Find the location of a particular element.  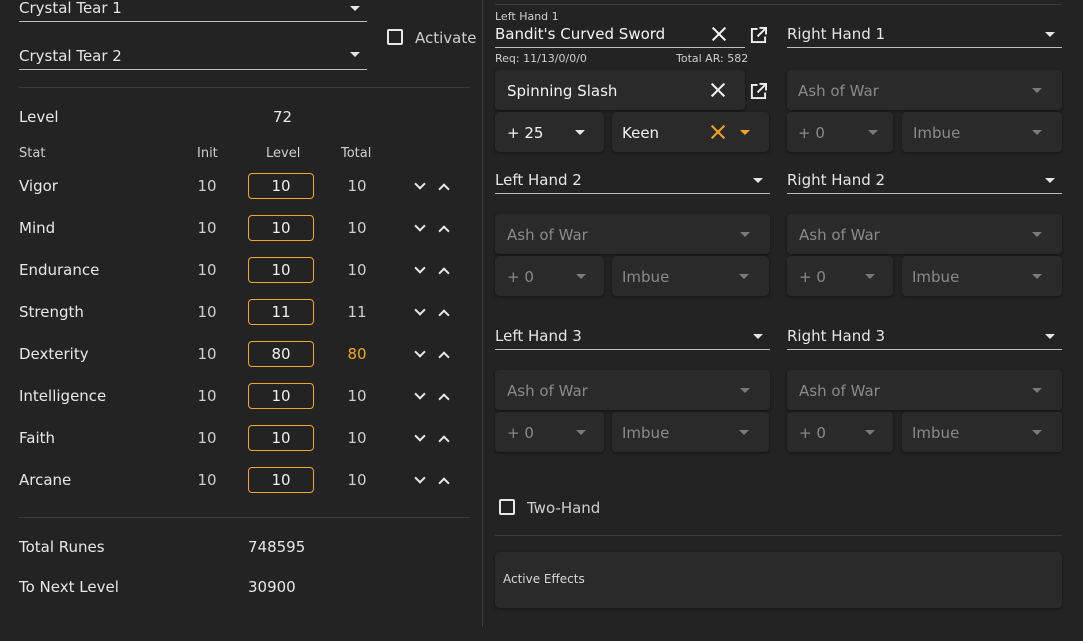

rh3-select: Right Hand 3 is located at coordinates (924, 337).